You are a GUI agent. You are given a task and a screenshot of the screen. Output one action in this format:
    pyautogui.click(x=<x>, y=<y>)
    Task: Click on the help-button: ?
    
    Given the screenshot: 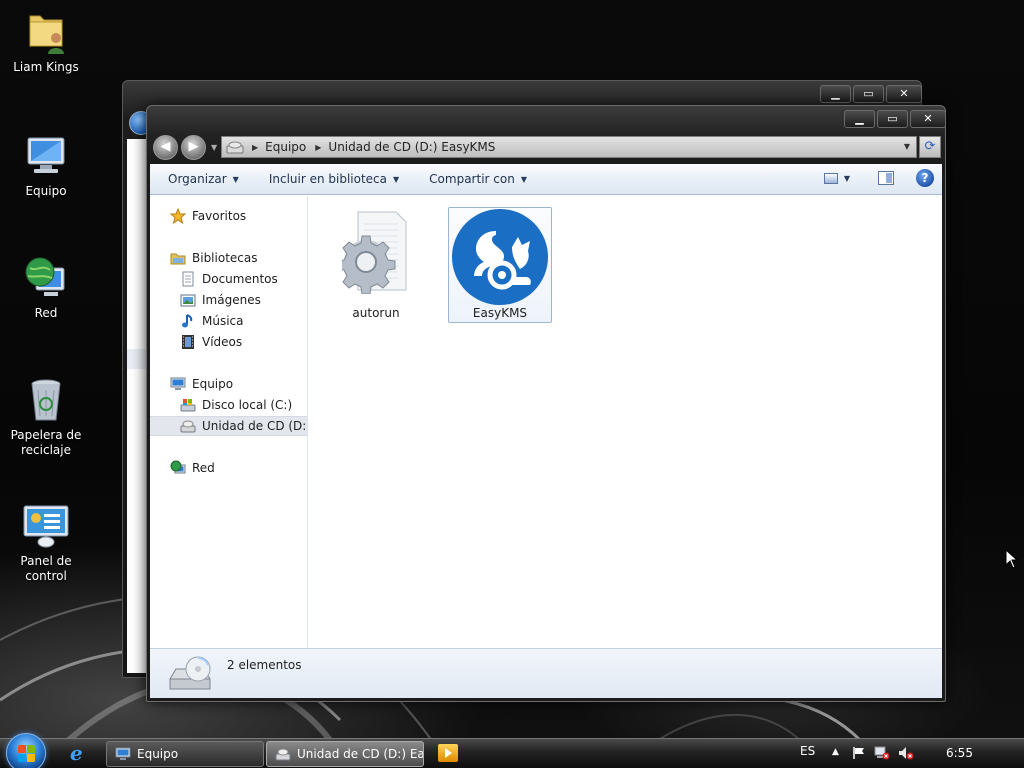 What is the action you would take?
    pyautogui.click(x=925, y=178)
    